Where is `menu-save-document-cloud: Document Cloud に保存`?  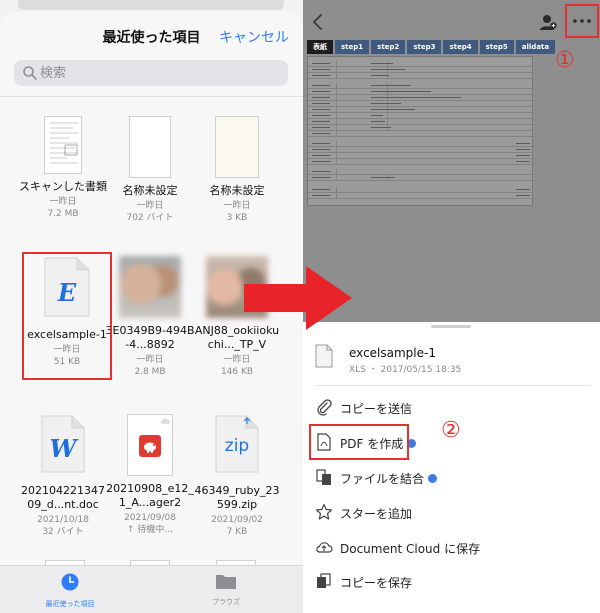
menu-save-document-cloud: Document Cloud に保存 is located at coordinates (452, 547).